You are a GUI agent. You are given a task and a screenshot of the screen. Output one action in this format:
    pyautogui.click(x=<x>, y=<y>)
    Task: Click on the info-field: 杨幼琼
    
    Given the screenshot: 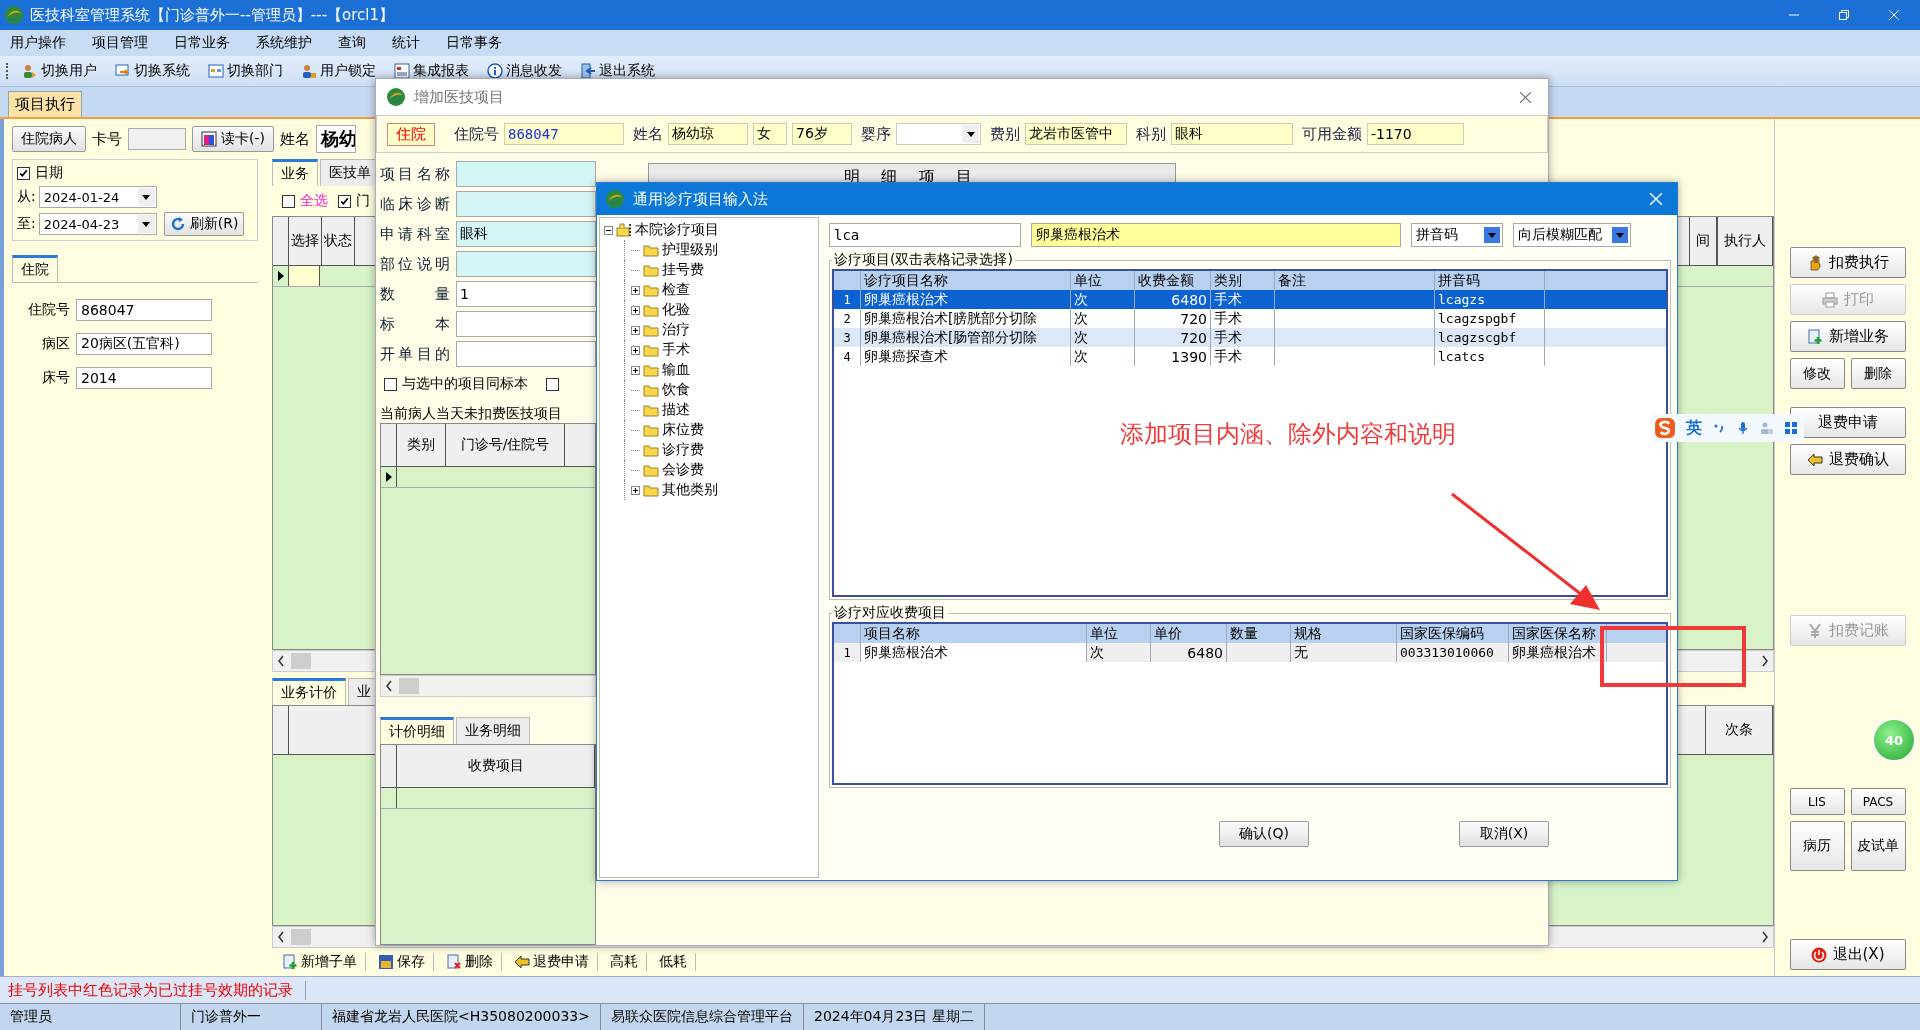 What is the action you would take?
    pyautogui.click(x=708, y=134)
    